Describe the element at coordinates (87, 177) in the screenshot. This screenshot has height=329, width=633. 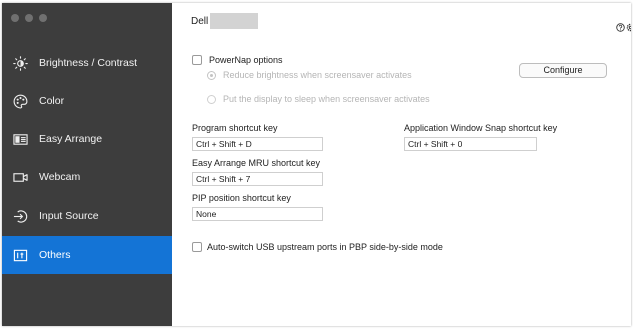
I see `sidebar-item-webcam: Webcam` at that location.